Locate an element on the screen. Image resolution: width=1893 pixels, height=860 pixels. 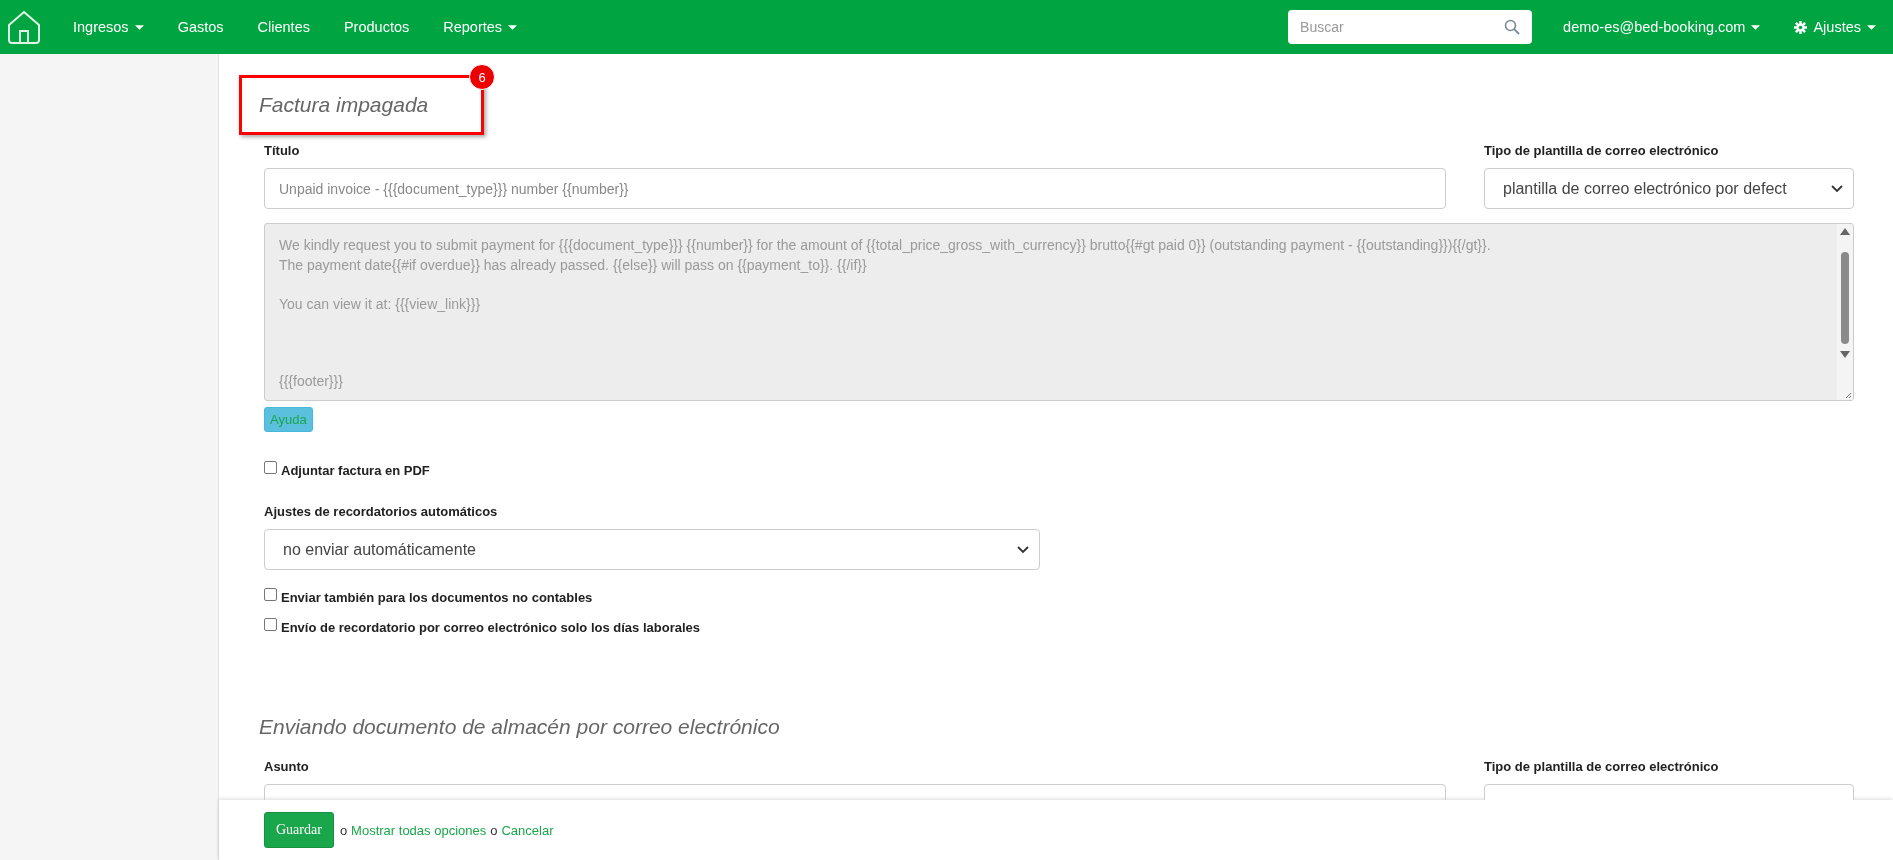
cancel-link: Cancelar is located at coordinates (527, 830).